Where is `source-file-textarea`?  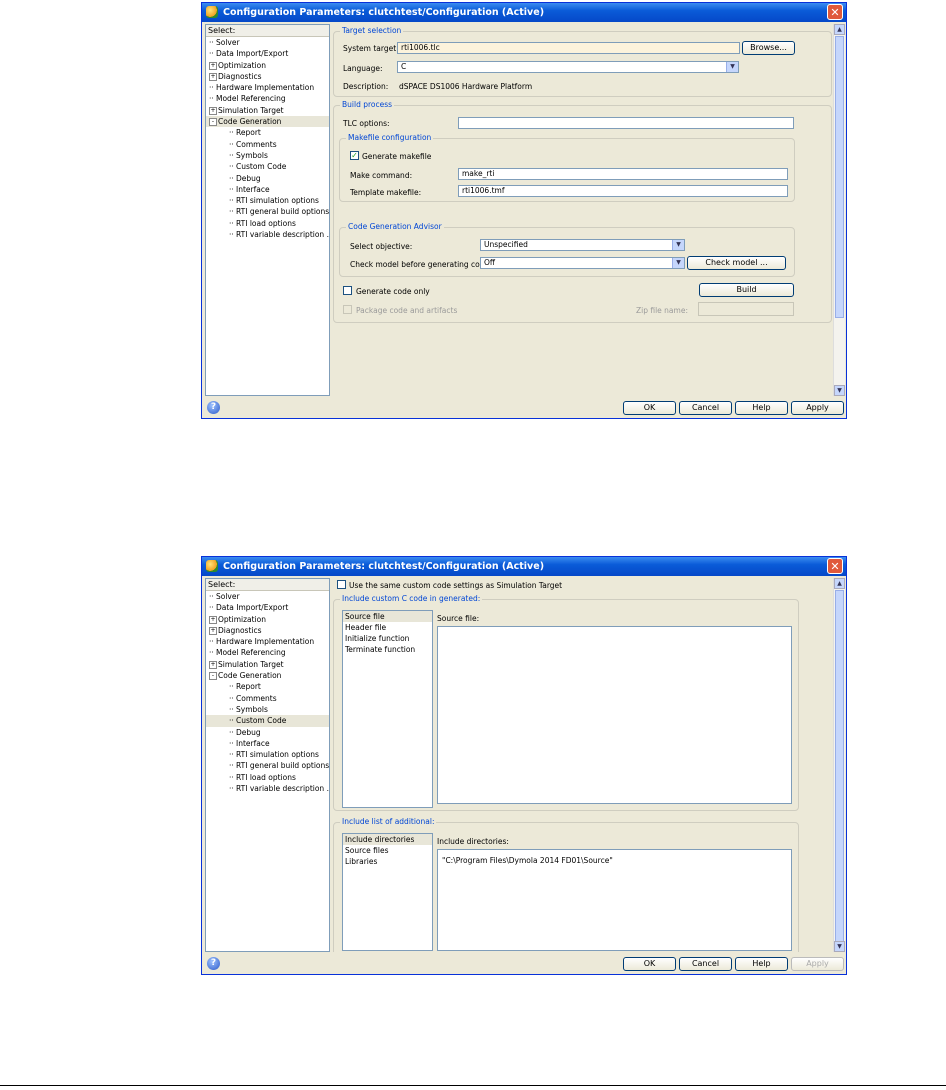
source-file-textarea is located at coordinates (614, 715).